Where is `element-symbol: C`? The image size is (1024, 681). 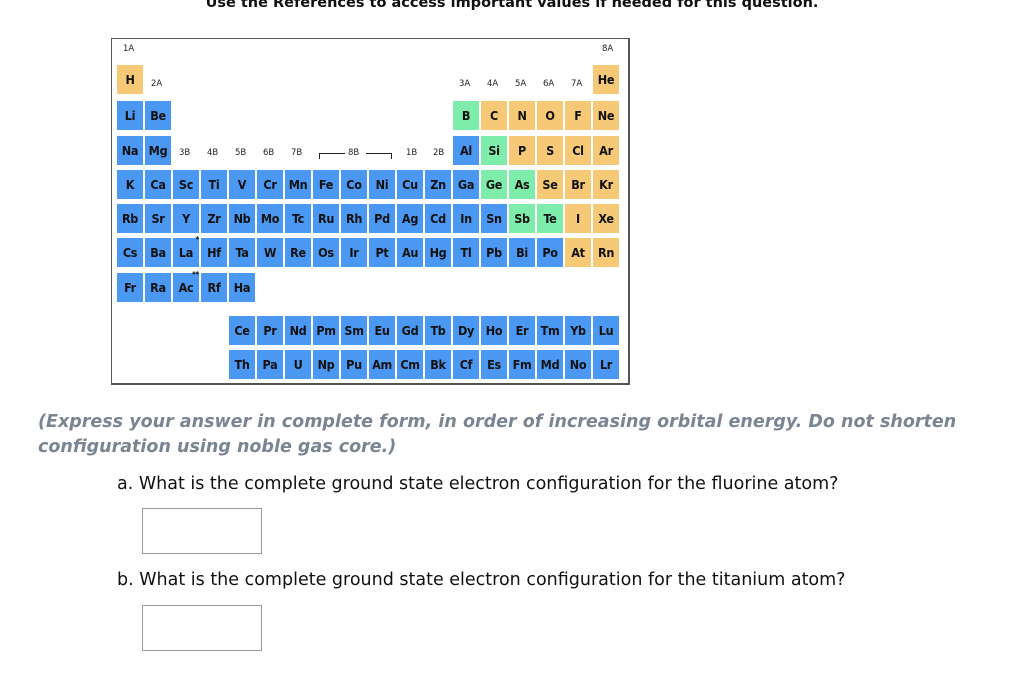
element-symbol: C is located at coordinates (494, 115).